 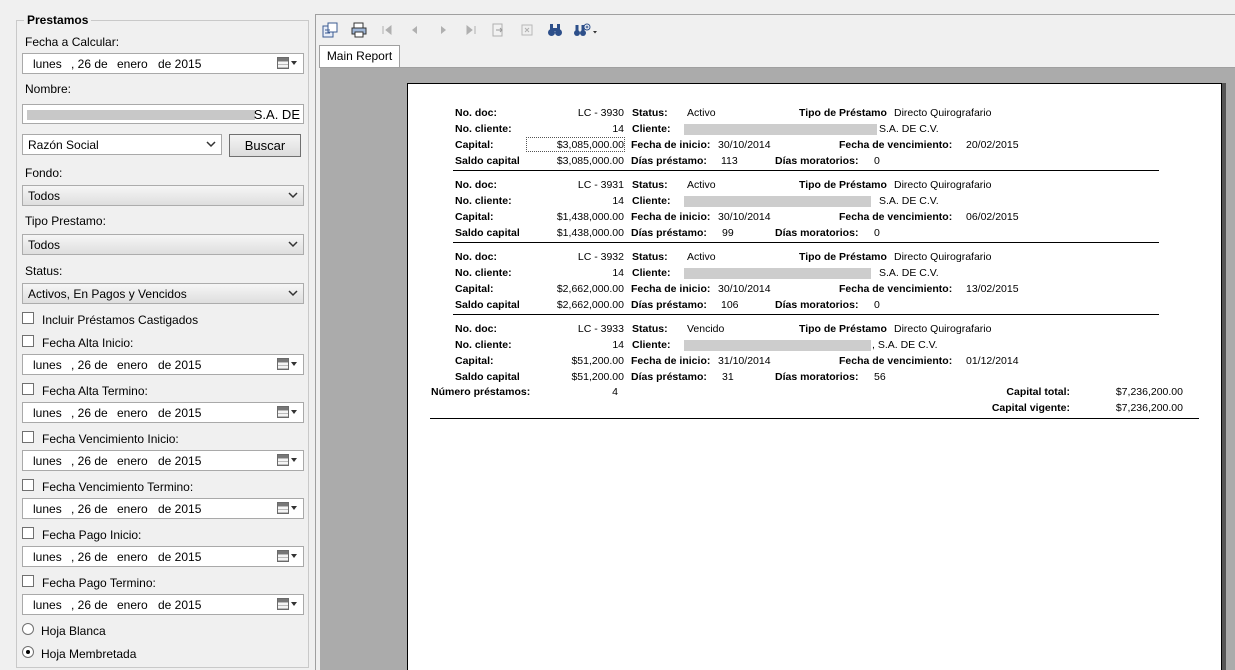 I want to click on first-page-icon, so click(x=387, y=30).